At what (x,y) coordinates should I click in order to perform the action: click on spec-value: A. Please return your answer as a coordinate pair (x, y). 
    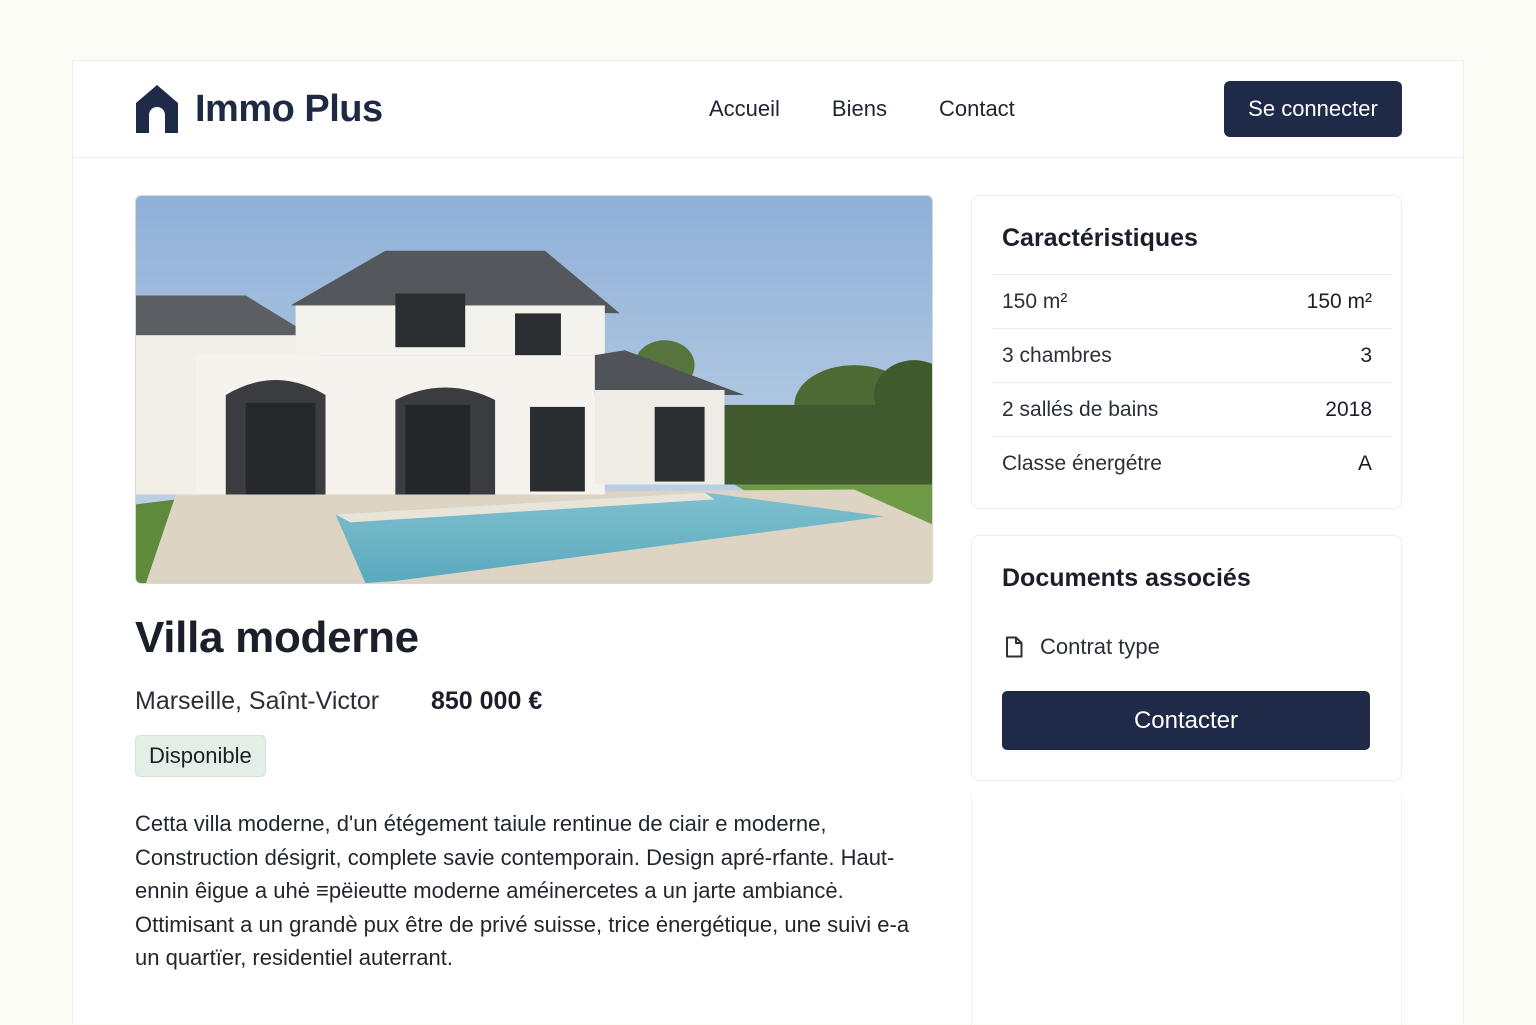
    Looking at the image, I should click on (1364, 463).